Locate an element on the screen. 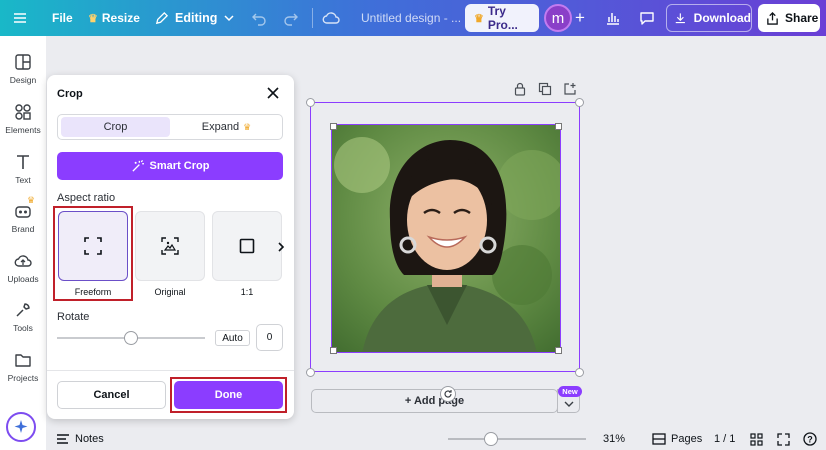 The width and height of the screenshot is (826, 450). crop-corner-tr is located at coordinates (558, 126).